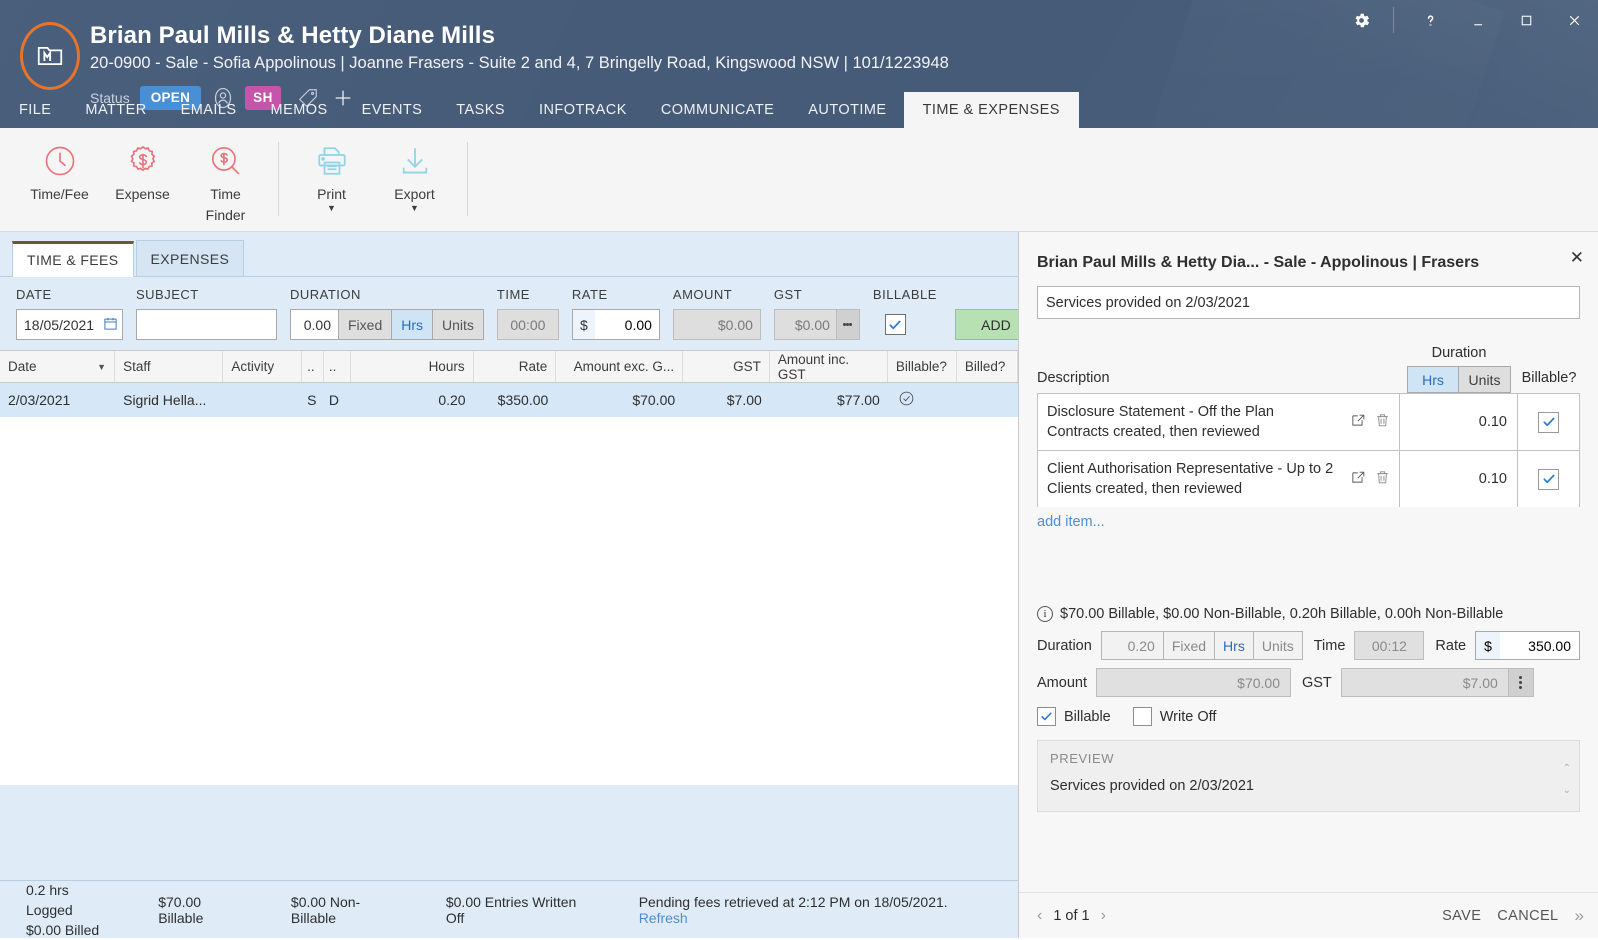  What do you see at coordinates (1133, 645) in the screenshot?
I see `panel-duration-value: 0.20` at bounding box center [1133, 645].